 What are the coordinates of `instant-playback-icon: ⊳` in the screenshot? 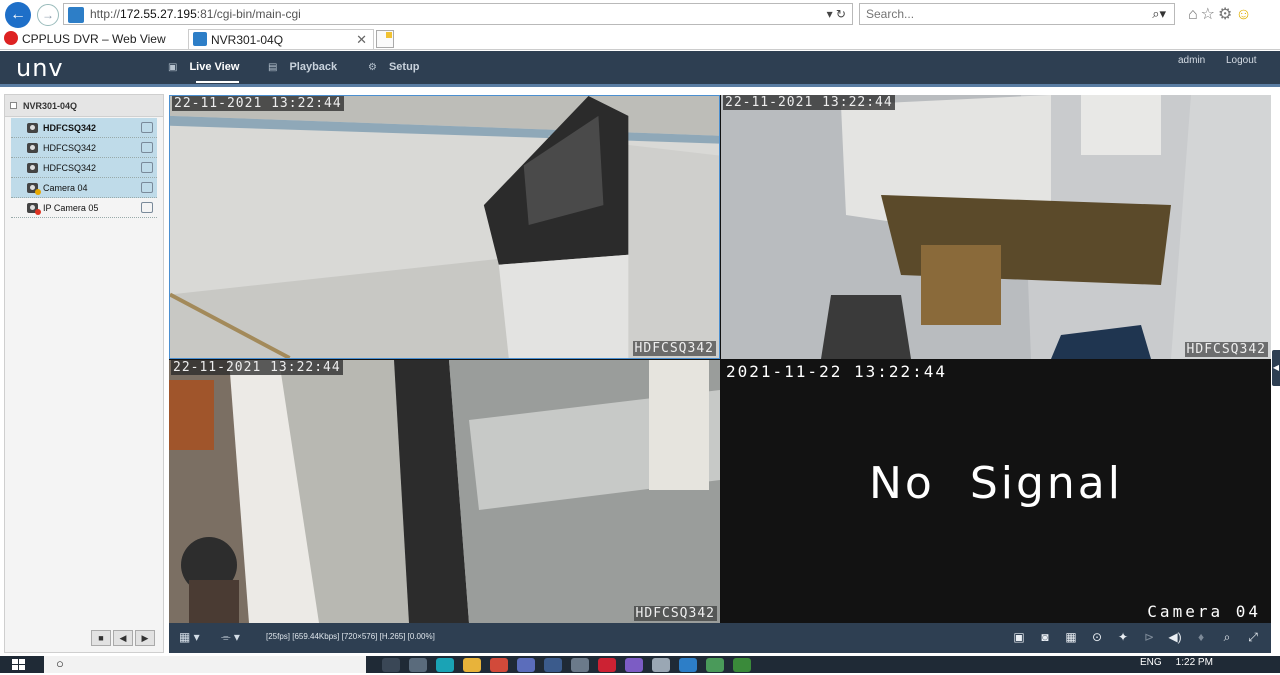 It's located at (1149, 637).